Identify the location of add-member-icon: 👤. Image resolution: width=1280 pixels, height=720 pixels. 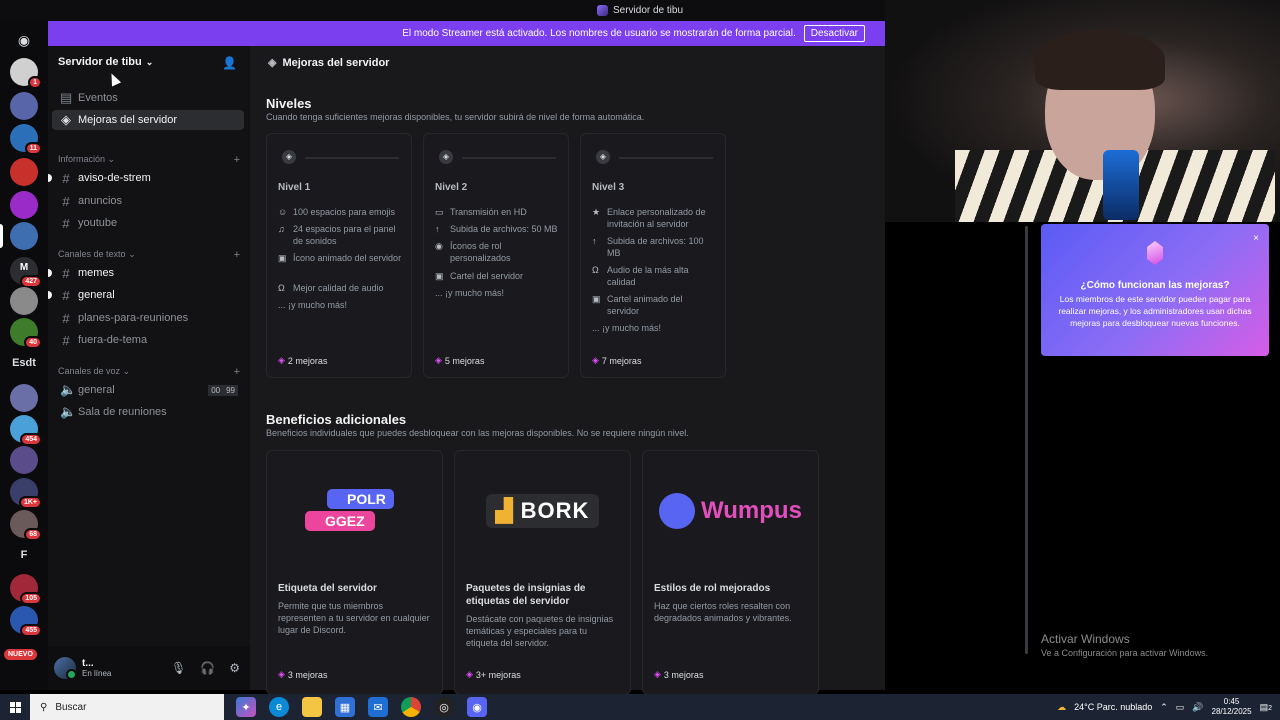
(229, 63).